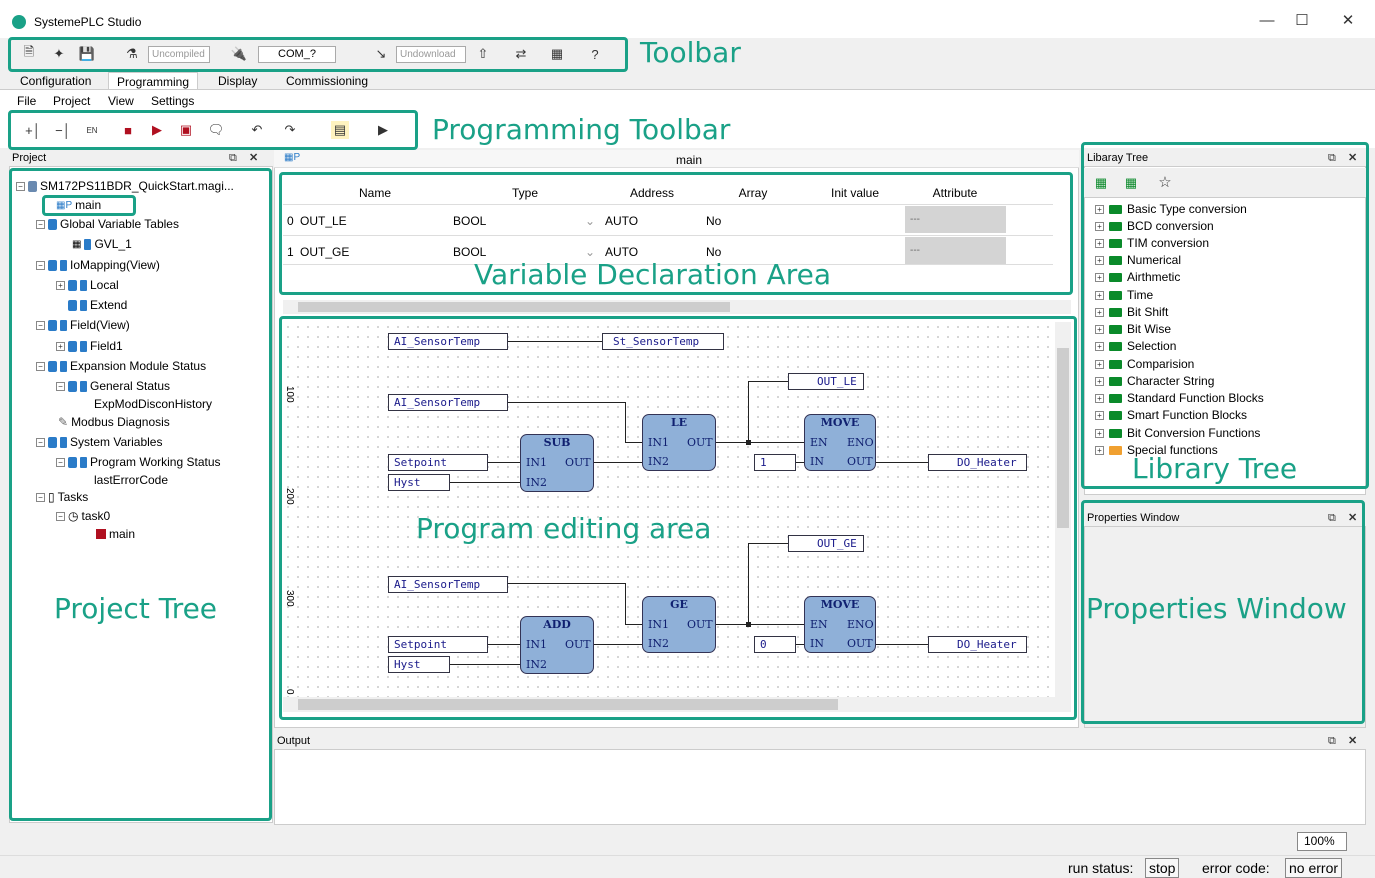  I want to click on menu-view: View, so click(121, 101).